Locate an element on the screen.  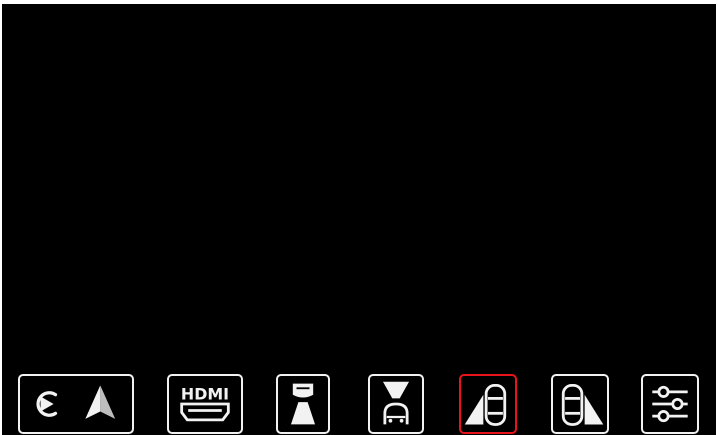
rear-camera-button is located at coordinates (396, 404).